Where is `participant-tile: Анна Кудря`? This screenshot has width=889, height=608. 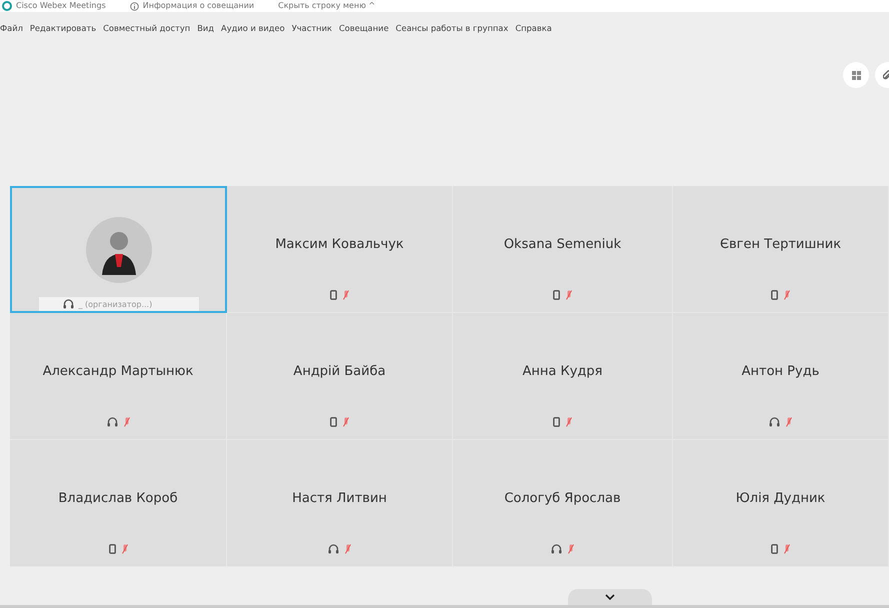 participant-tile: Анна Кудря is located at coordinates (563, 376).